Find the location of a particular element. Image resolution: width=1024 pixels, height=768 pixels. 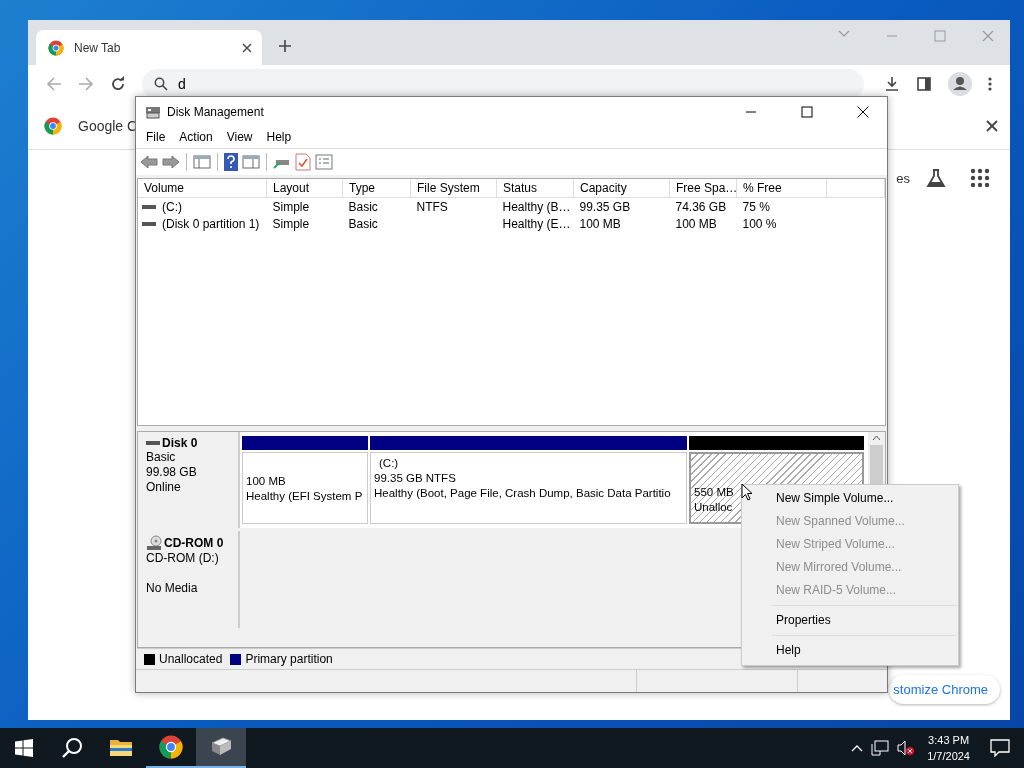

table-cell: NTFS is located at coordinates (432, 206).